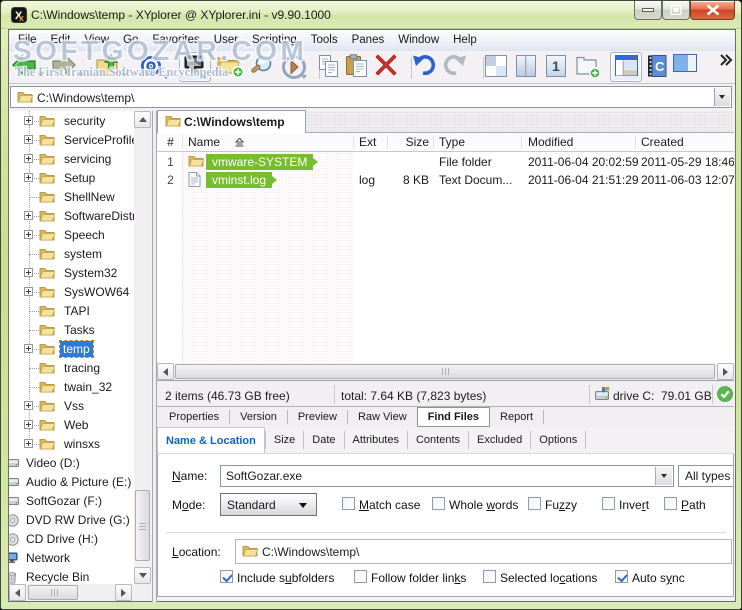 The width and height of the screenshot is (742, 610). Describe the element at coordinates (71, 539) in the screenshot. I see `tree-item-cd-drive-h-: CD Drive (H:)` at that location.